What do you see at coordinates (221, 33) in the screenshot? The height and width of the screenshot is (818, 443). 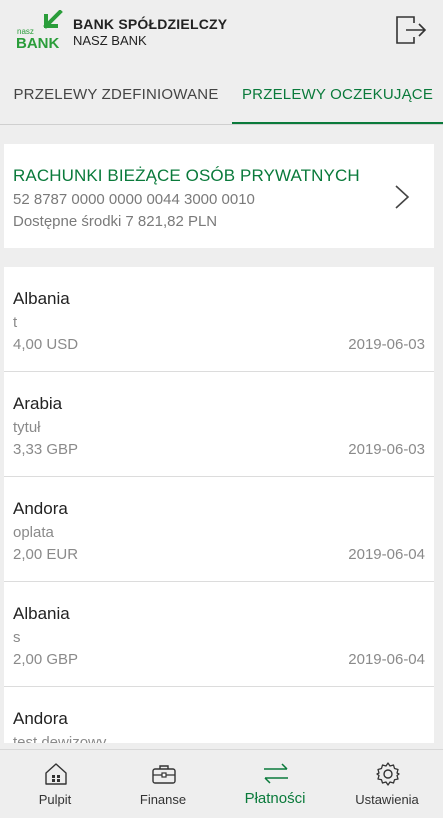 I see `app-header: nasz BANK BANK SPÓŁDZIELCZY NASZ BANK` at bounding box center [221, 33].